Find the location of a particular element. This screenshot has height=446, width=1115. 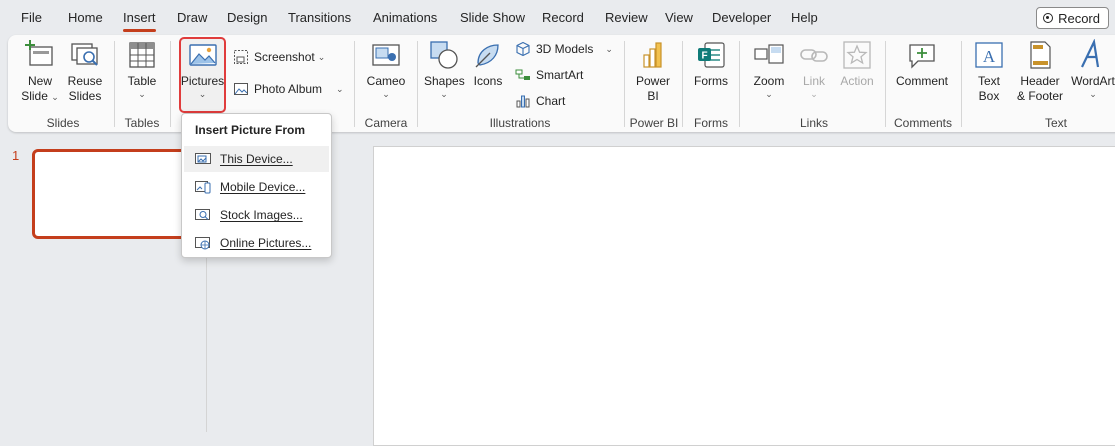

wordart-icon is located at coordinates (1090, 53).